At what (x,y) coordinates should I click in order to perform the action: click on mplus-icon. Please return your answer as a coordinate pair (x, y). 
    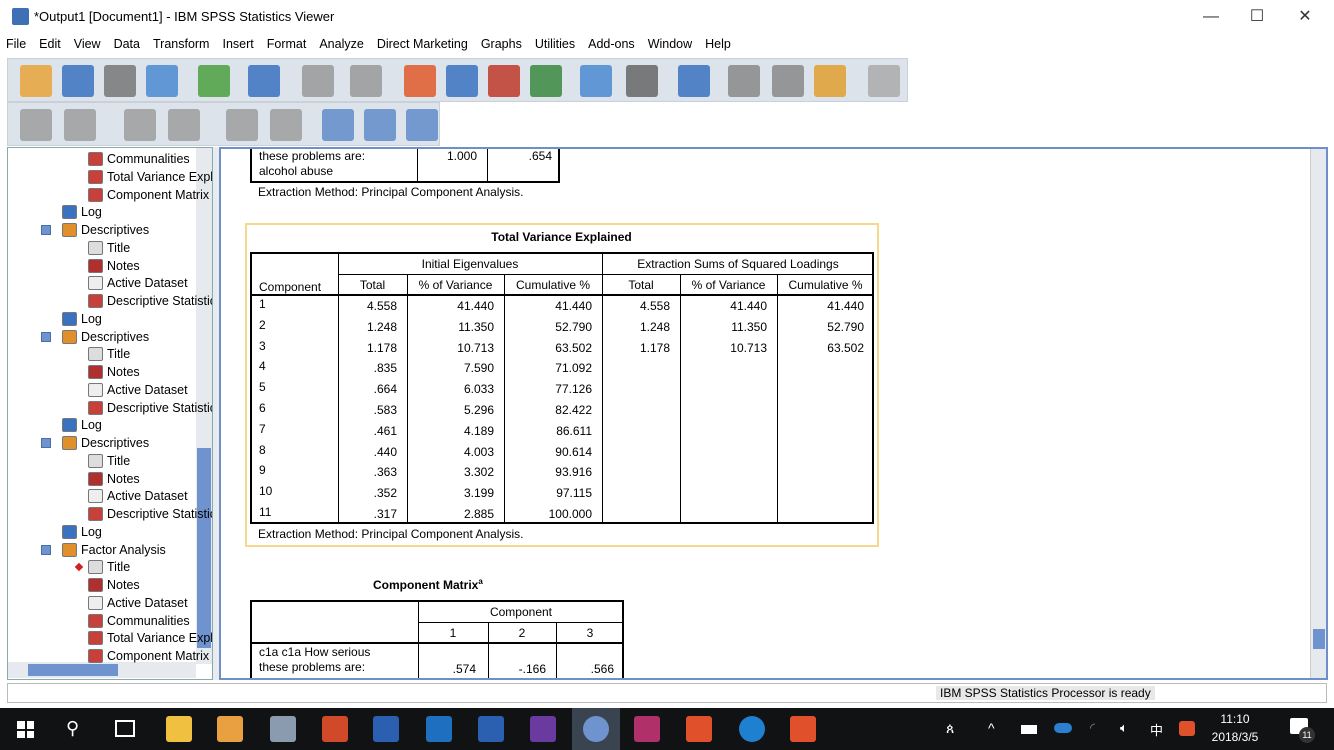
    Looking at the image, I should click on (543, 729).